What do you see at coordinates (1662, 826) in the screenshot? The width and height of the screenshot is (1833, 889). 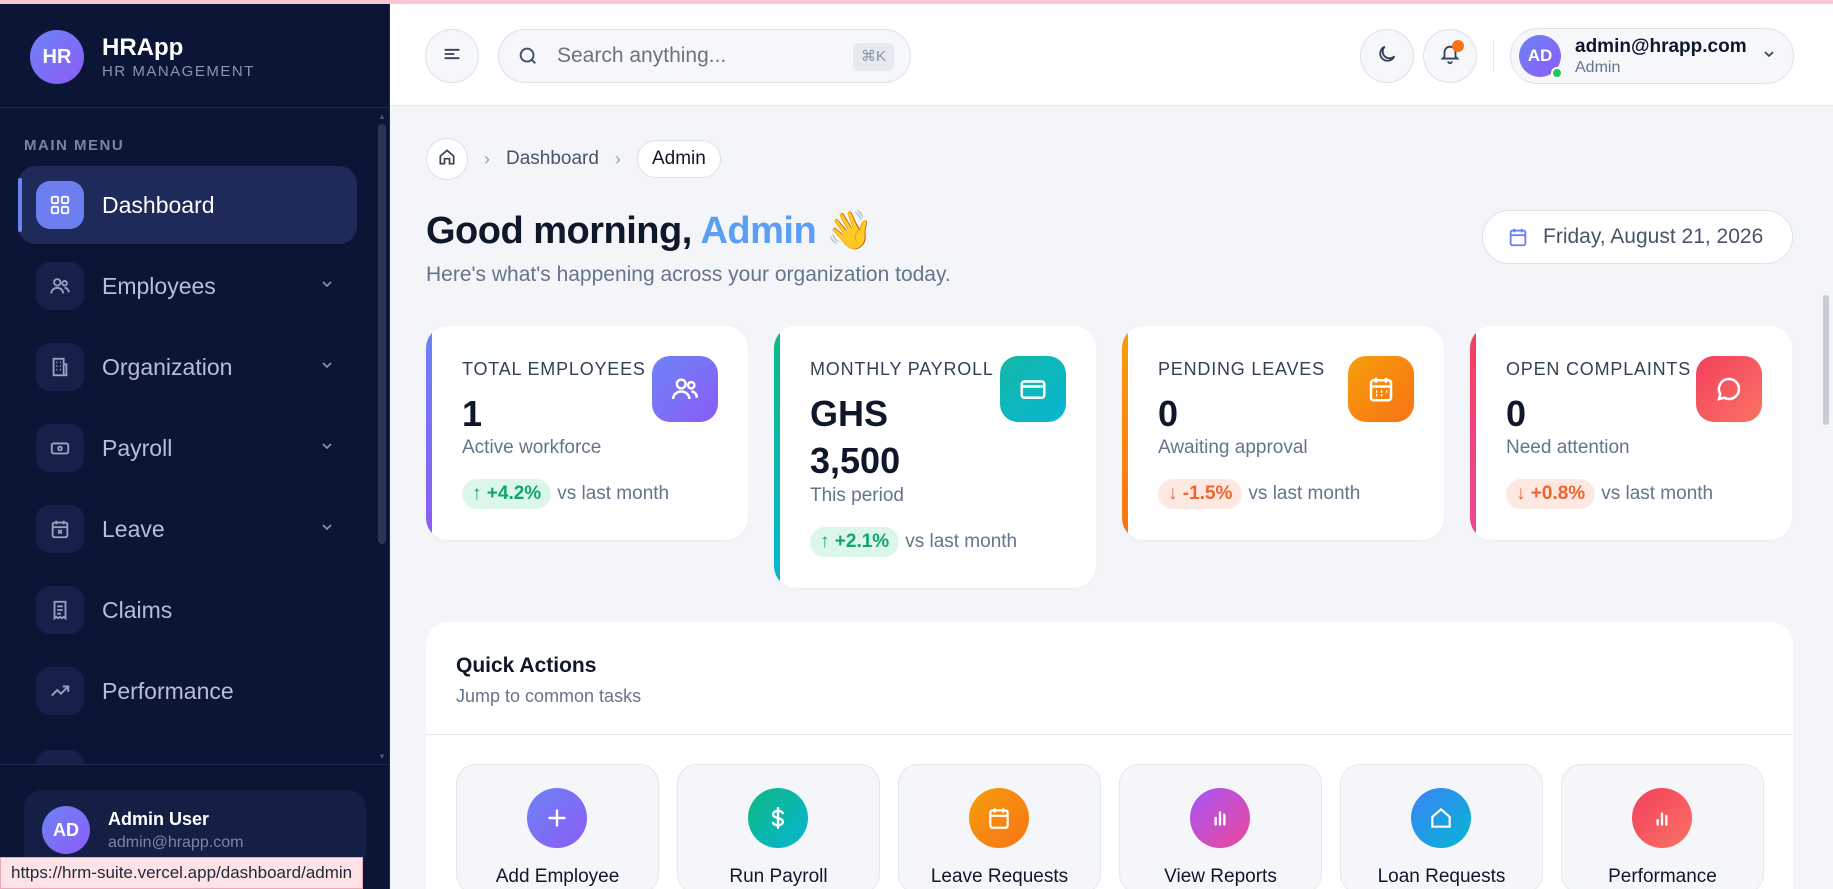 I see `quick-action-performance: Performance` at bounding box center [1662, 826].